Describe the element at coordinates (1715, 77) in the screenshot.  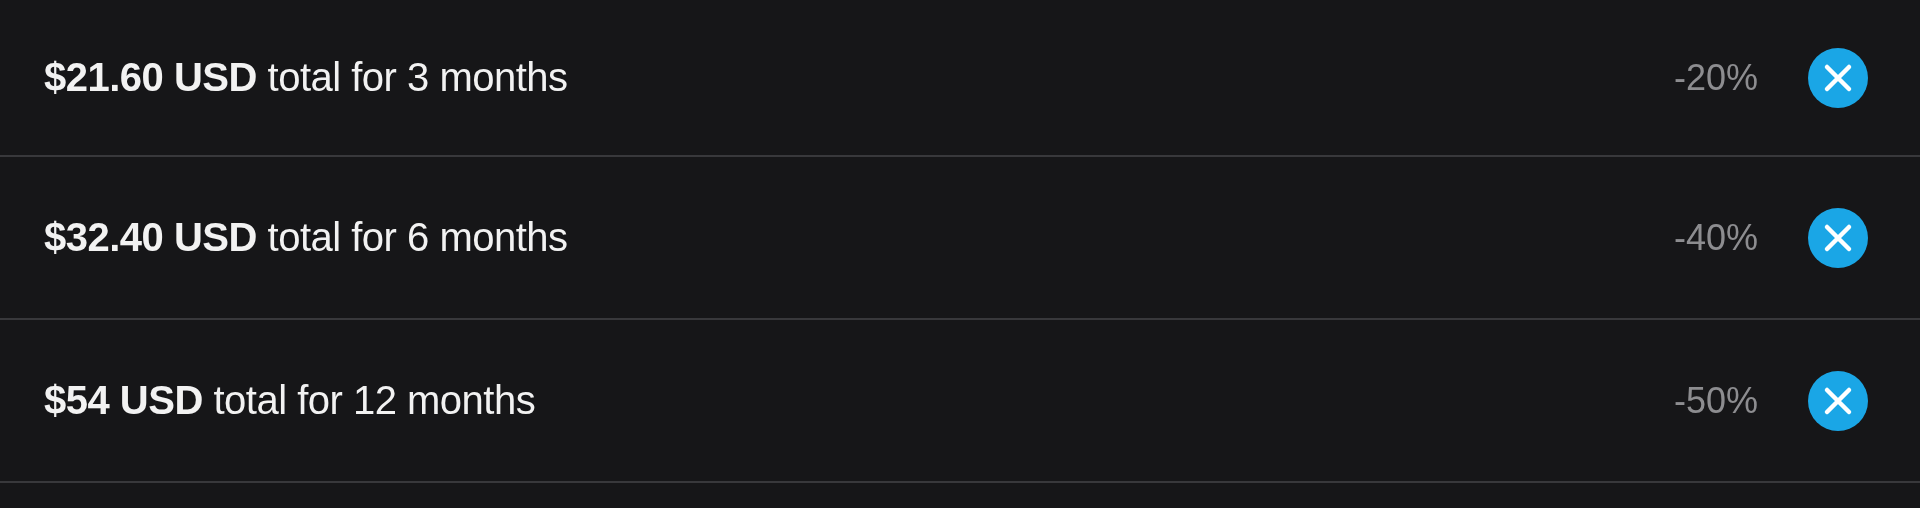
I see `discount-label: -20%` at that location.